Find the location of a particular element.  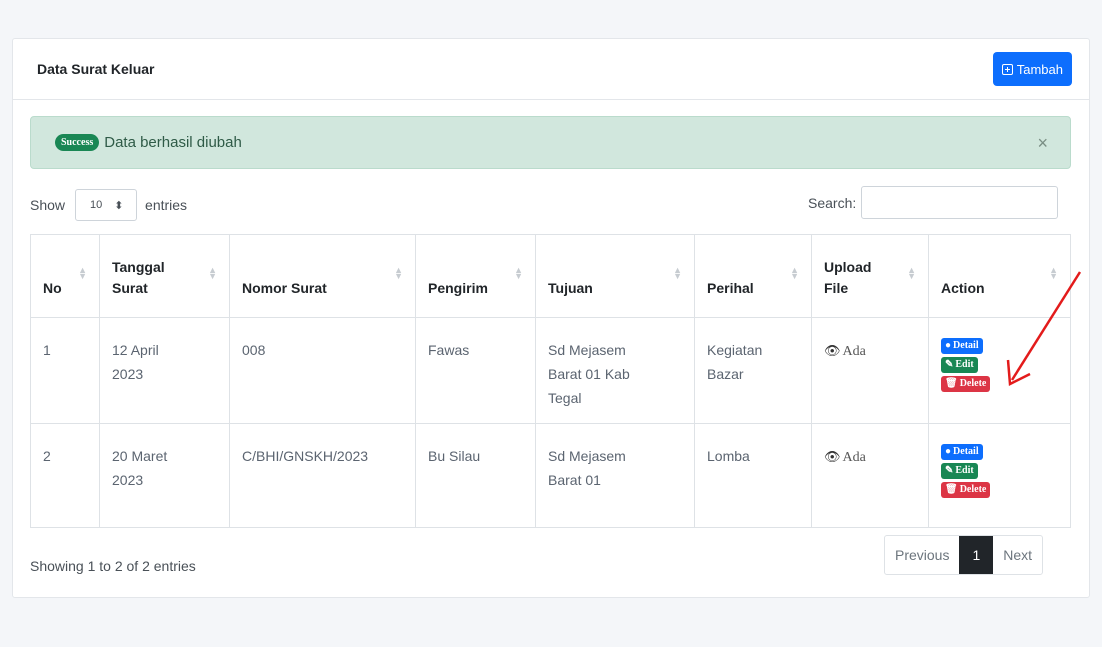

cell-tanggal: 12 April 2023 is located at coordinates (164, 370).